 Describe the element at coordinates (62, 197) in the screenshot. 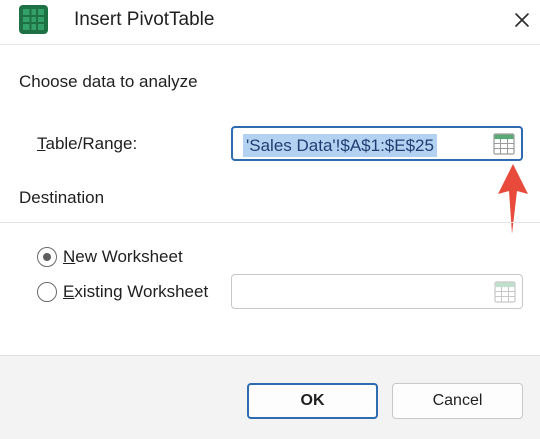

I see `destination-section-heading: Destination` at that location.